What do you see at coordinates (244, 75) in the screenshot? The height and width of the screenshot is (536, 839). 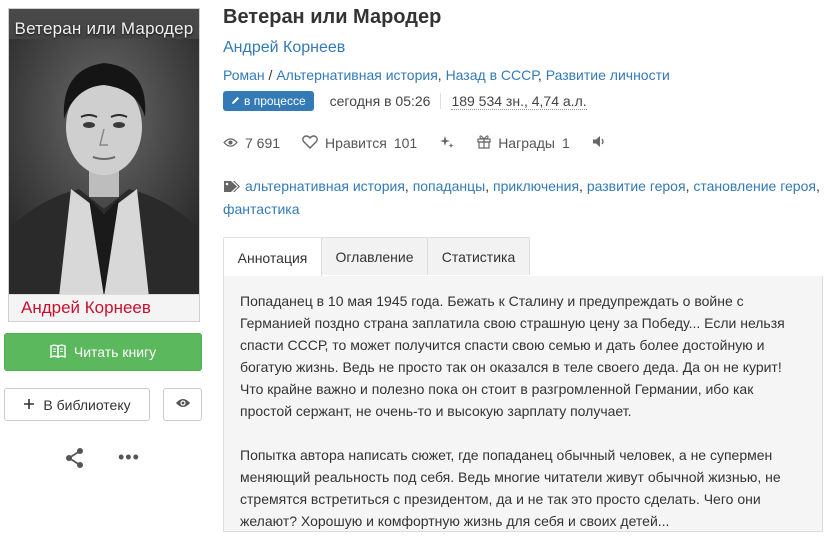 I see `genre-link: Роман` at bounding box center [244, 75].